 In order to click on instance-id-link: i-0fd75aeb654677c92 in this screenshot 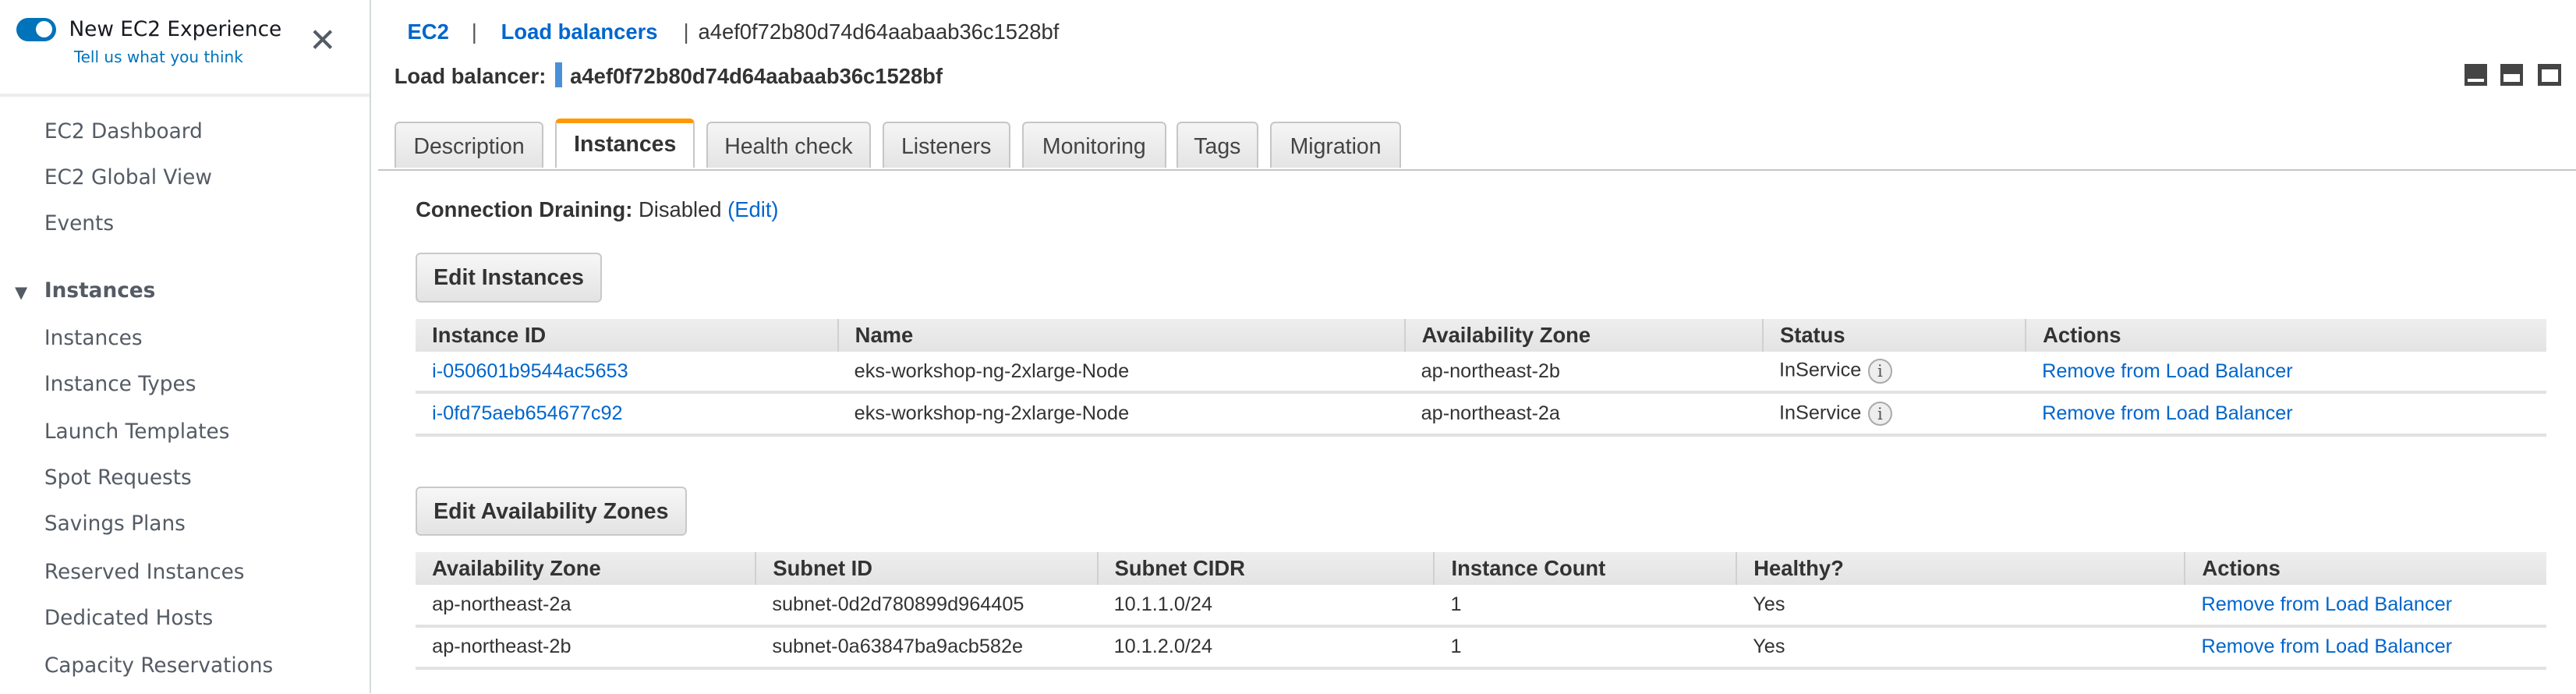, I will do `click(627, 414)`.